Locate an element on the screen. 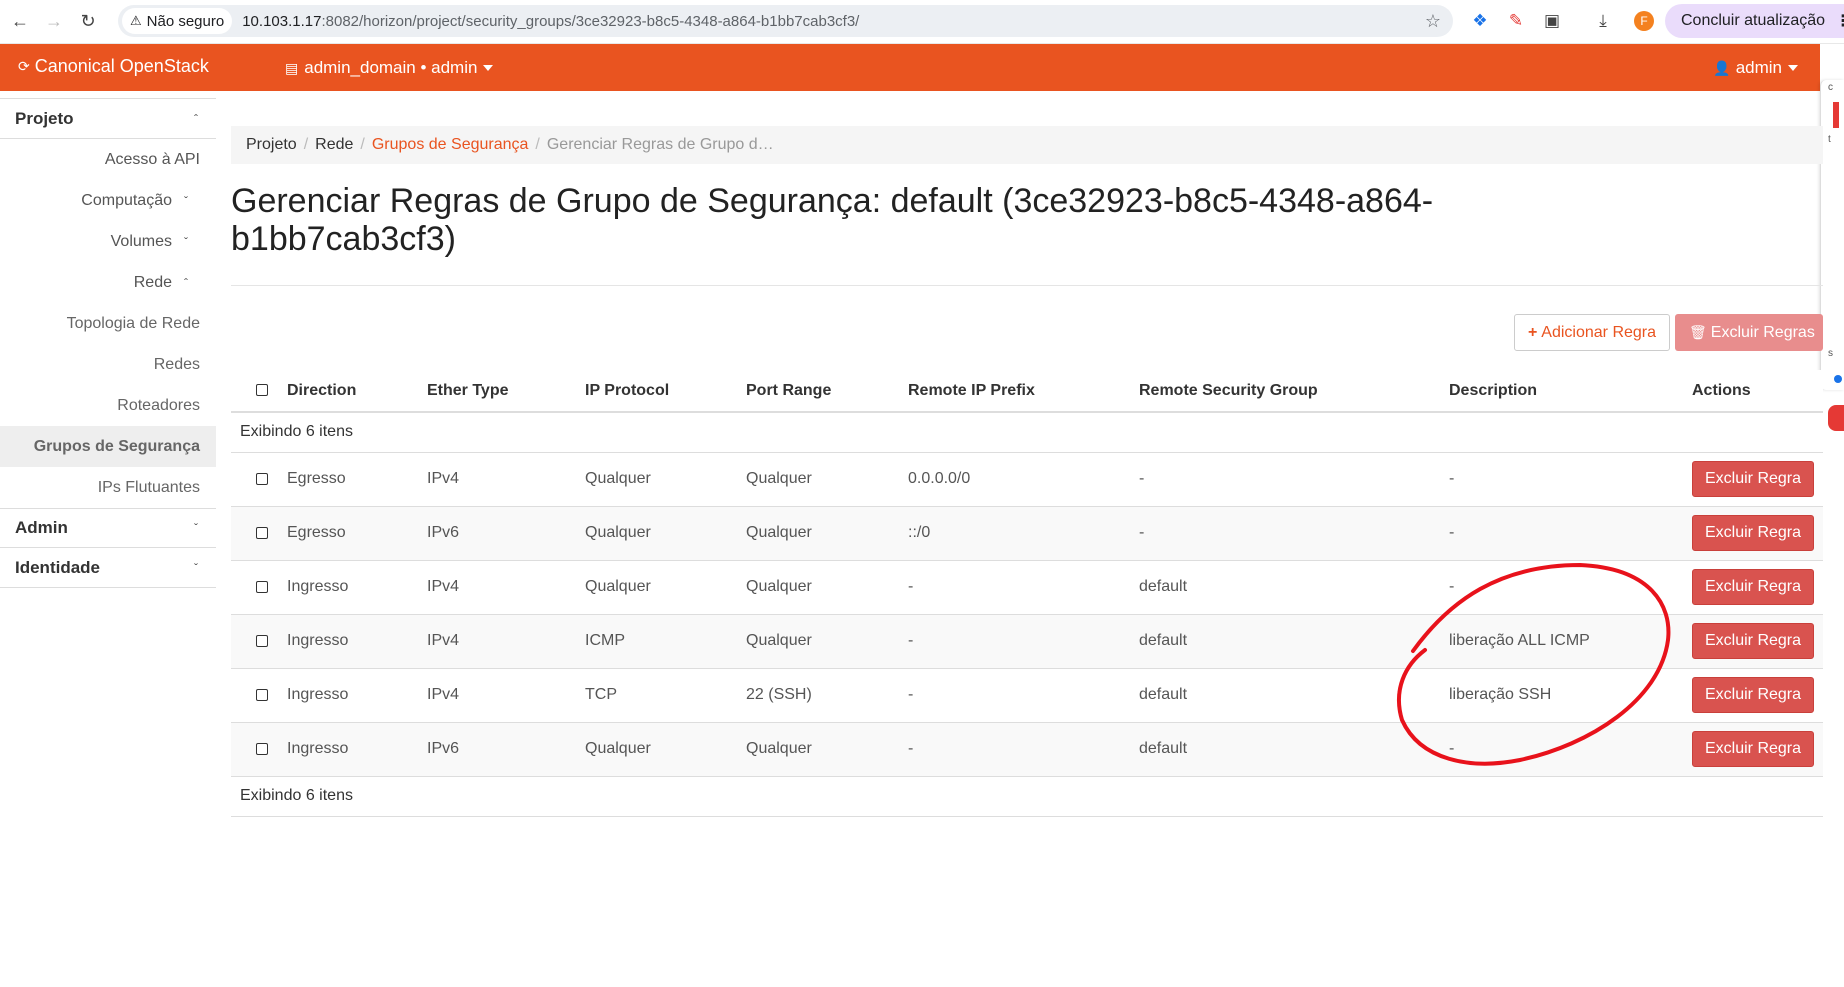  sidebar-item-networks: Redes is located at coordinates (108, 364).